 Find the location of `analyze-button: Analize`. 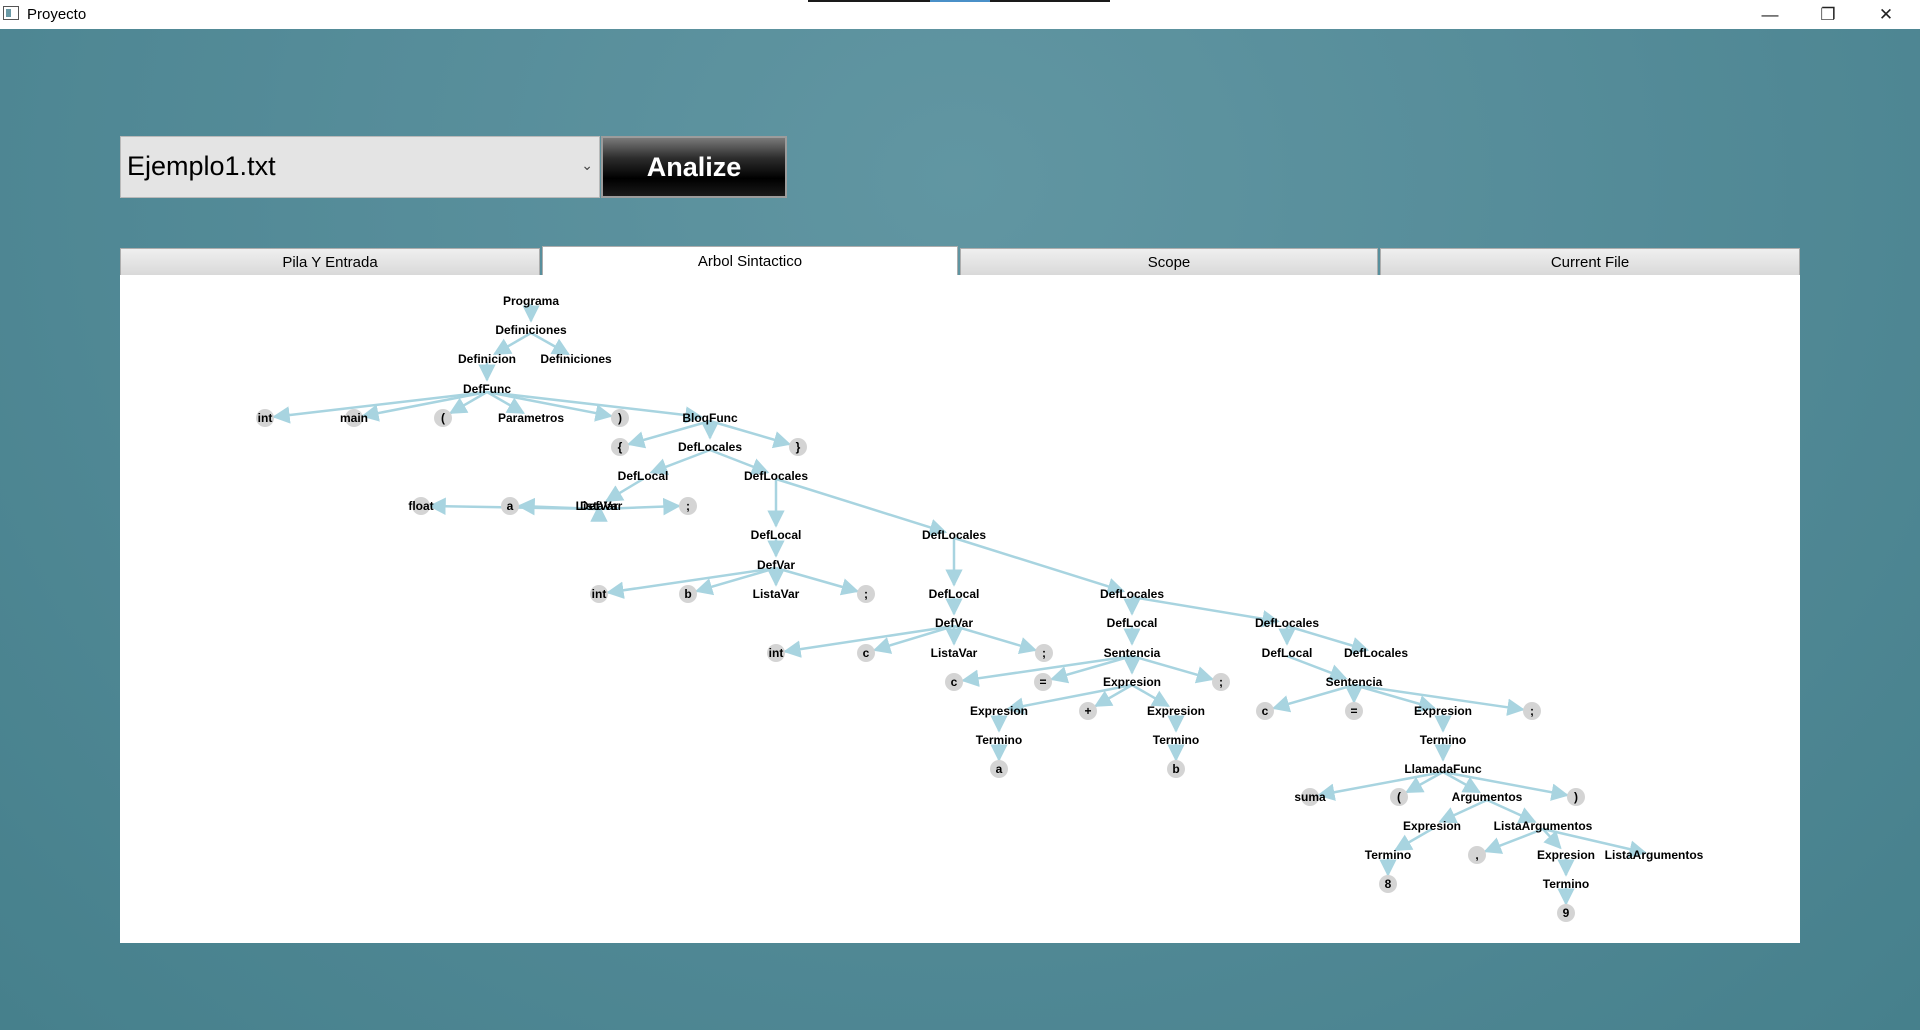

analyze-button: Analize is located at coordinates (694, 167).